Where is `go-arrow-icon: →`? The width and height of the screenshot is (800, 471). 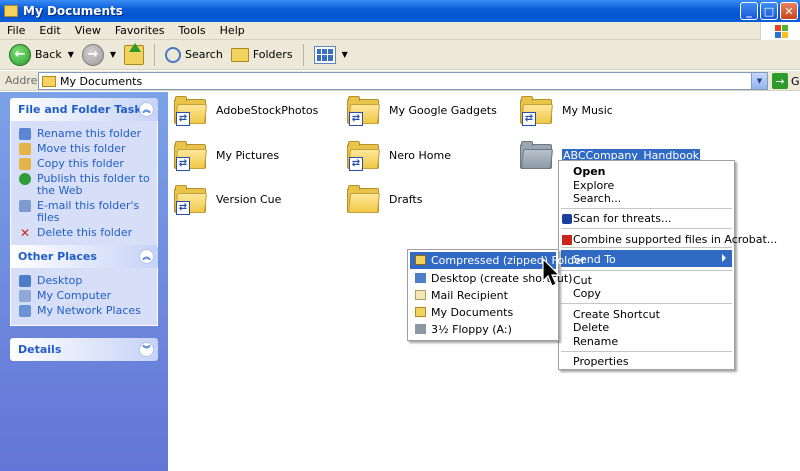
go-arrow-icon: → is located at coordinates (780, 81).